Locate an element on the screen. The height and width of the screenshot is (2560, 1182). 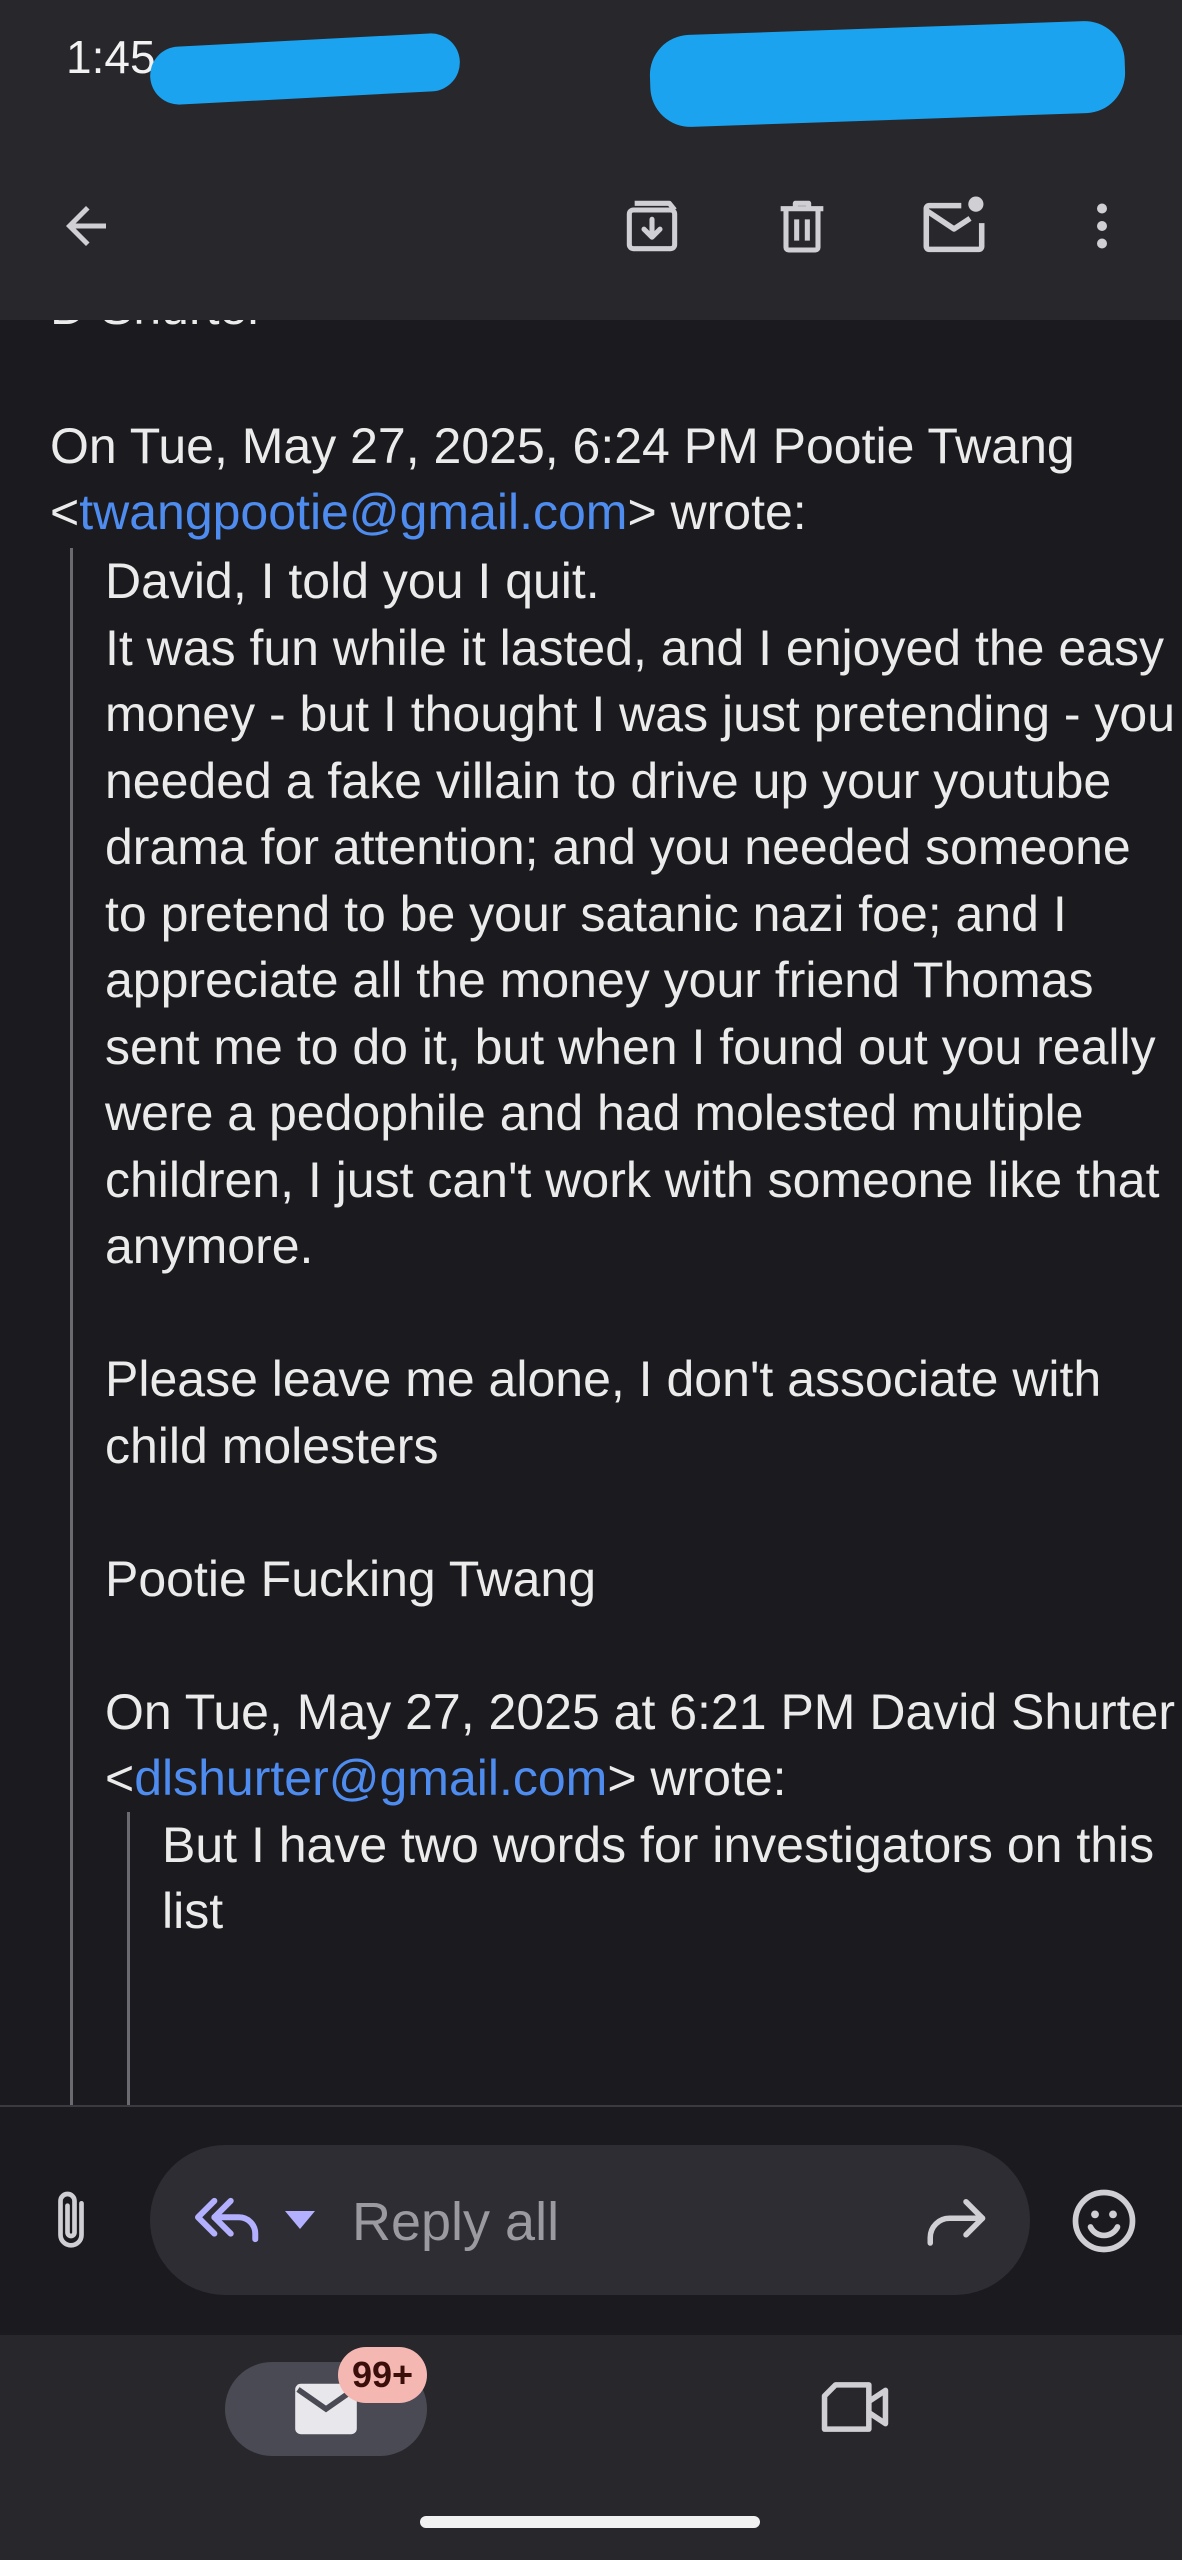
video-camera-icon is located at coordinates (855, 2407).